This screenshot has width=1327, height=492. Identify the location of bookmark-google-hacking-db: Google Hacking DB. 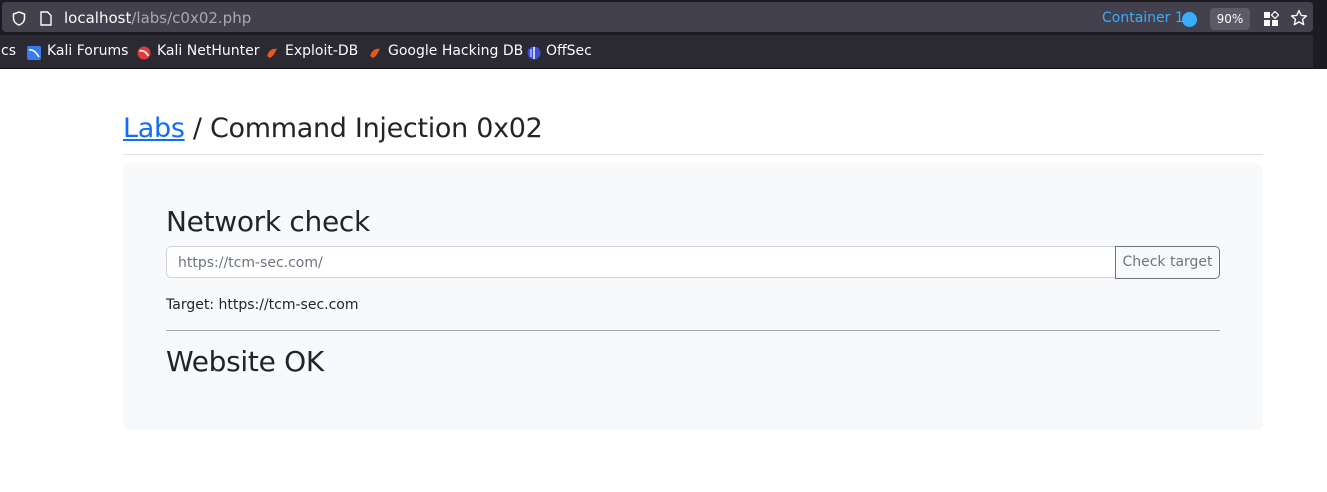
(455, 51).